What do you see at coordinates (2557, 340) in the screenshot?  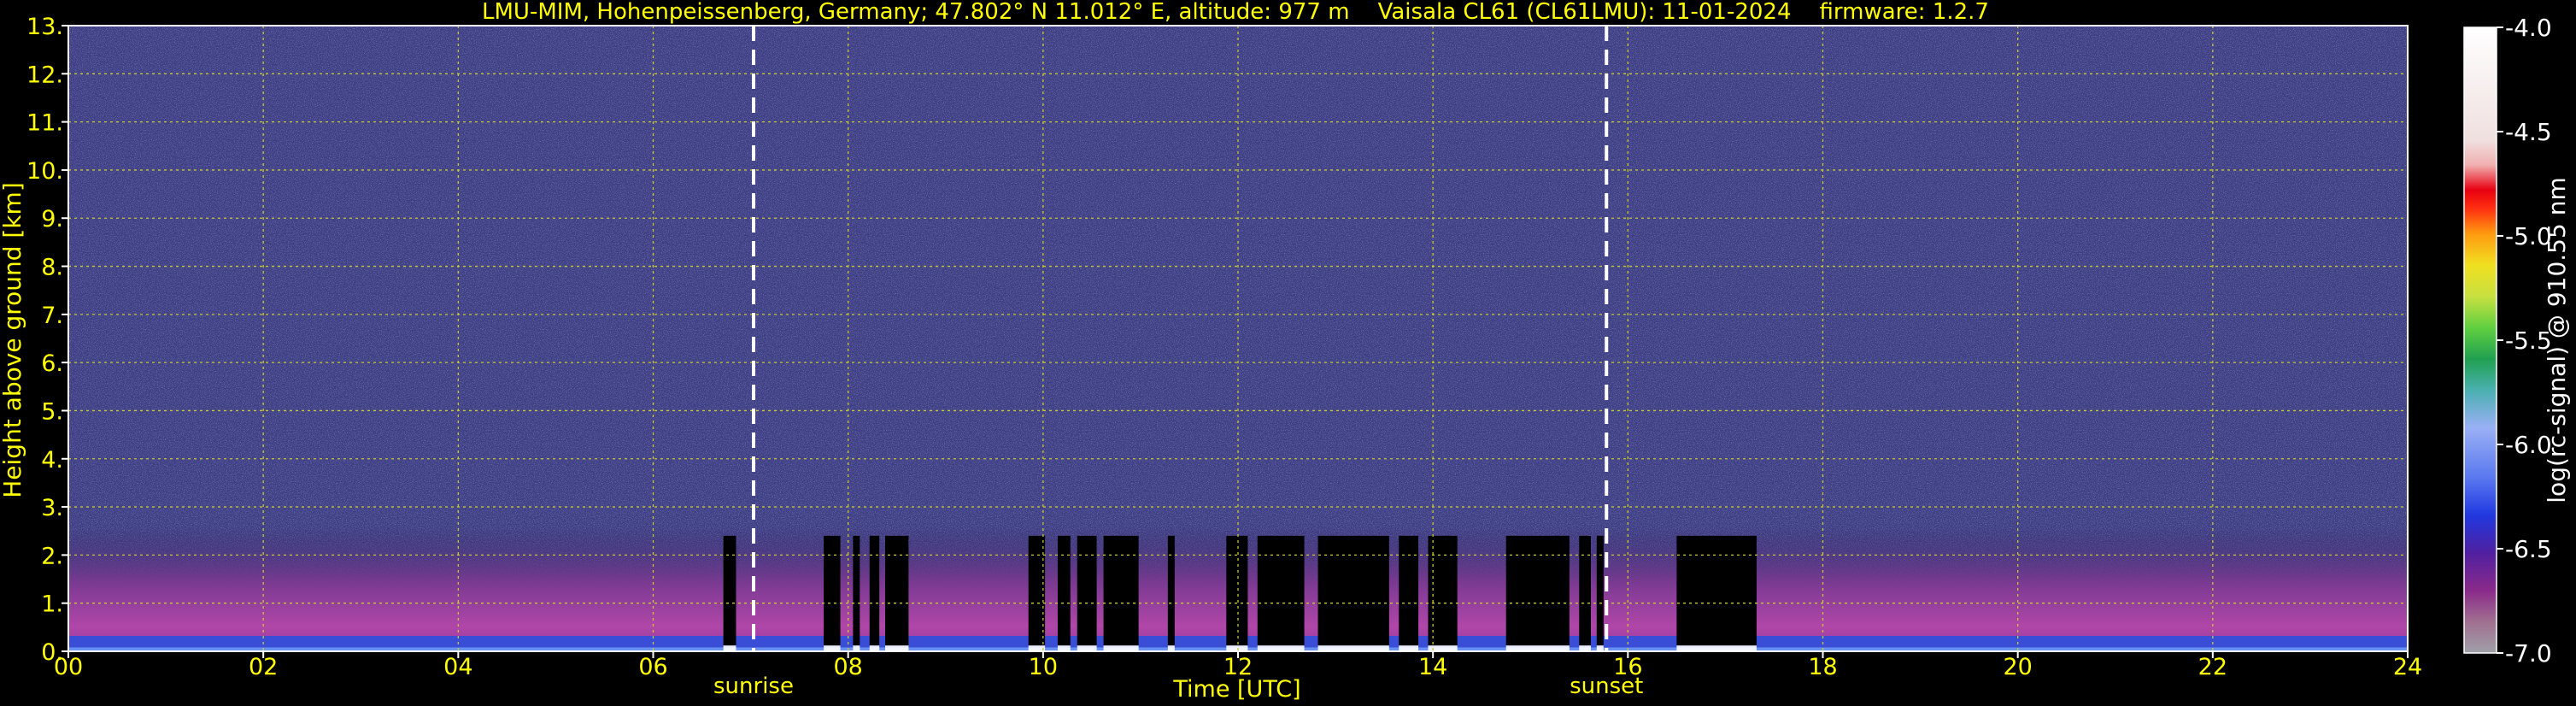 I see `colorbar-label: log(rc-signal) @ 910.55 nm` at bounding box center [2557, 340].